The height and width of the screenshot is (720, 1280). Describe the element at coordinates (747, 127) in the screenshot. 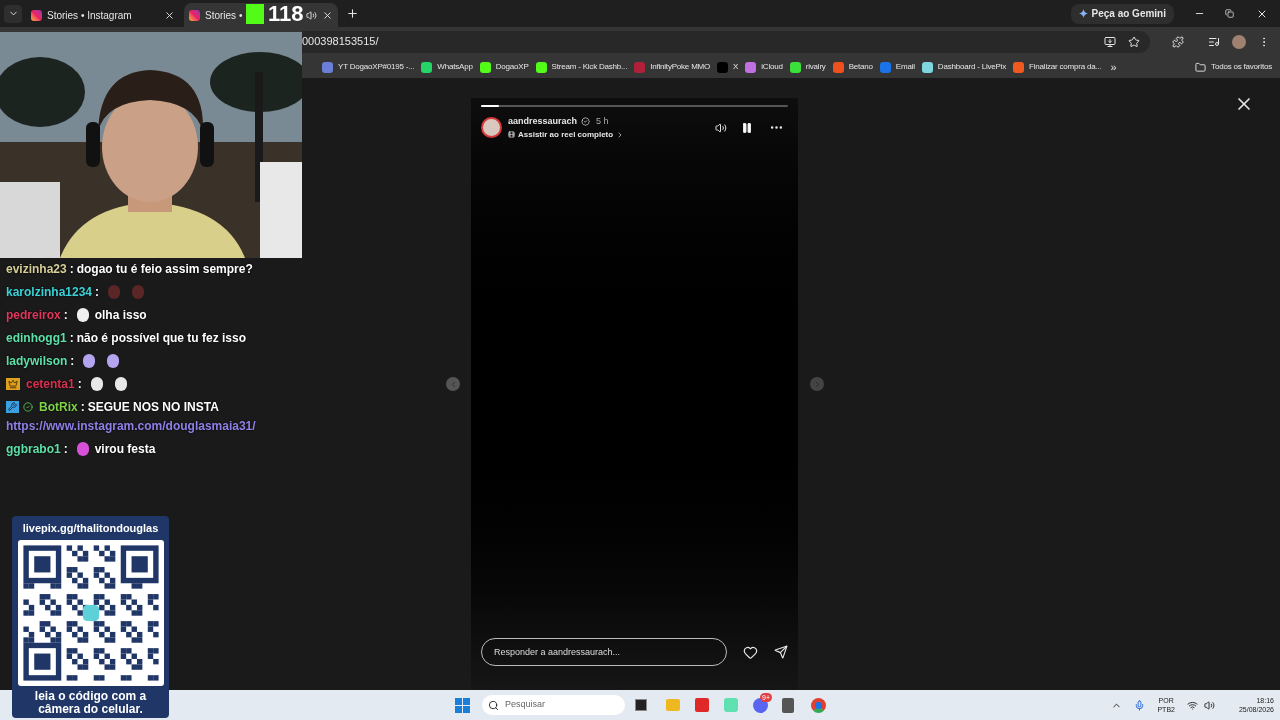

I see `pause-icon` at that location.